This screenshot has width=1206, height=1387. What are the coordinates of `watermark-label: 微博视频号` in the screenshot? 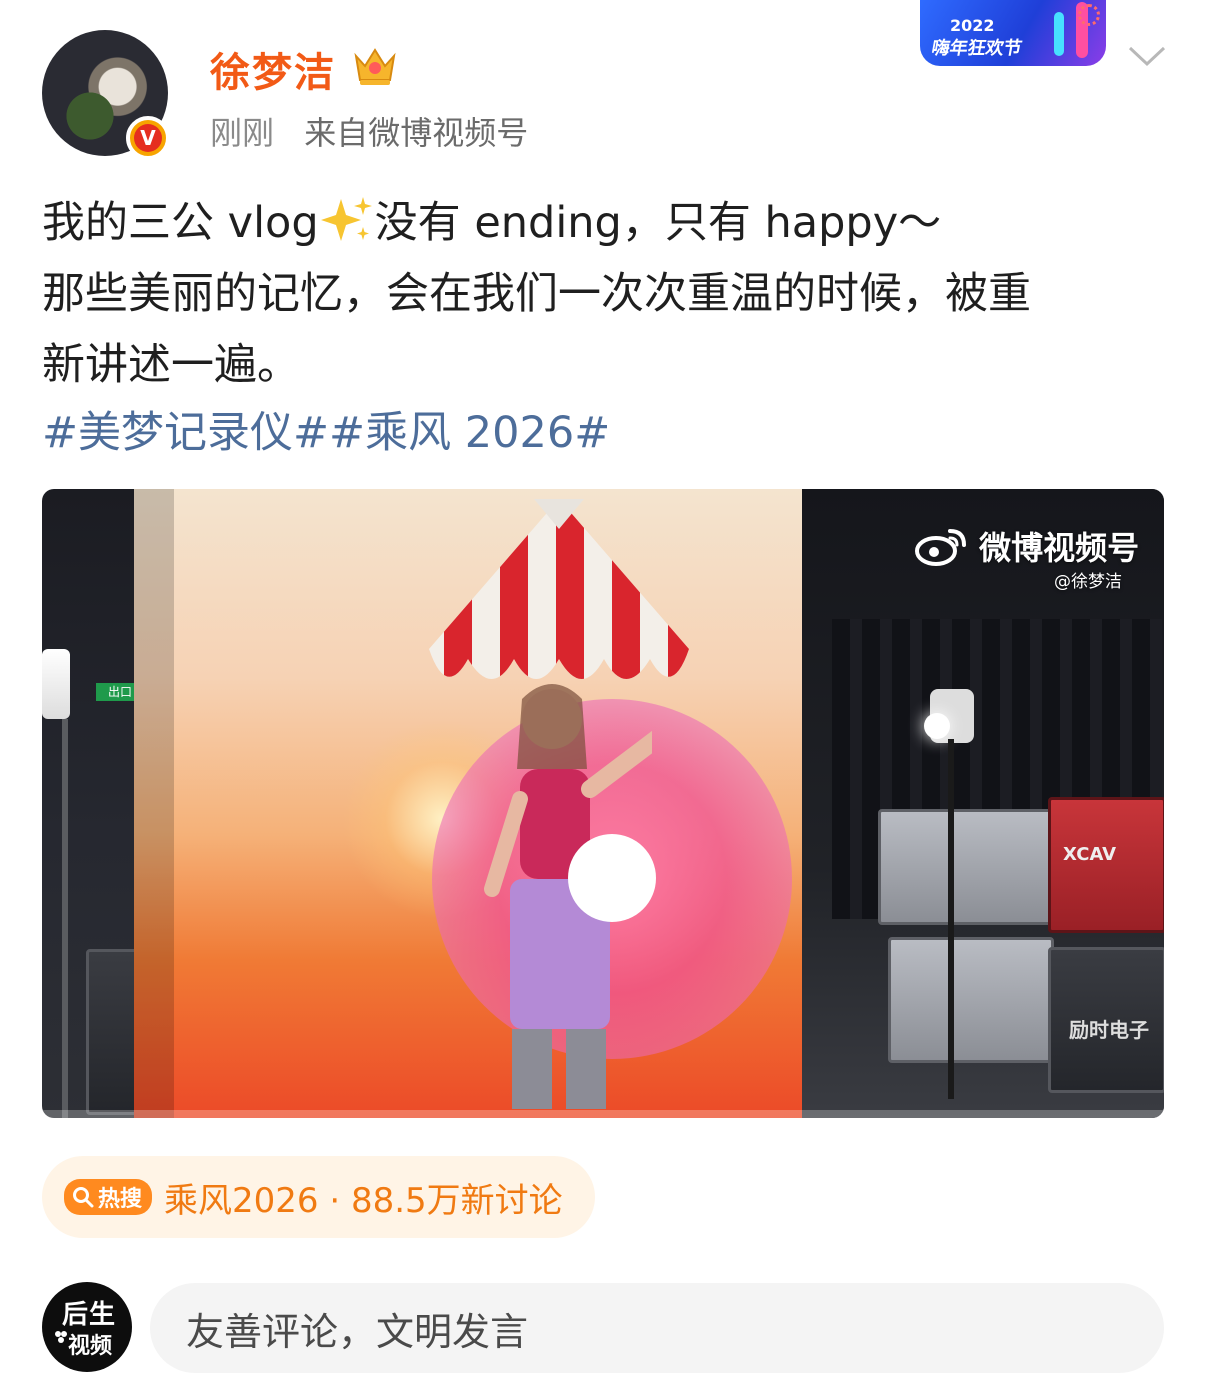 It's located at (1059, 548).